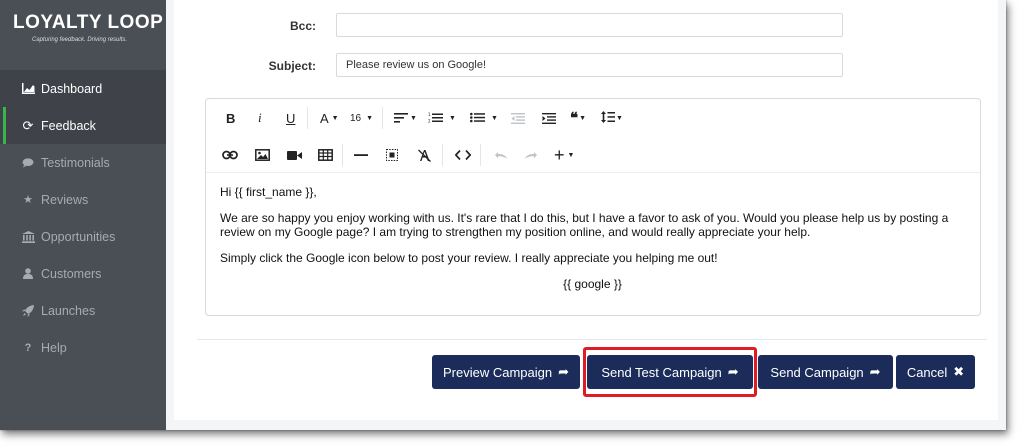  Describe the element at coordinates (356, 118) in the screenshot. I see `font-size-label: 16` at that location.